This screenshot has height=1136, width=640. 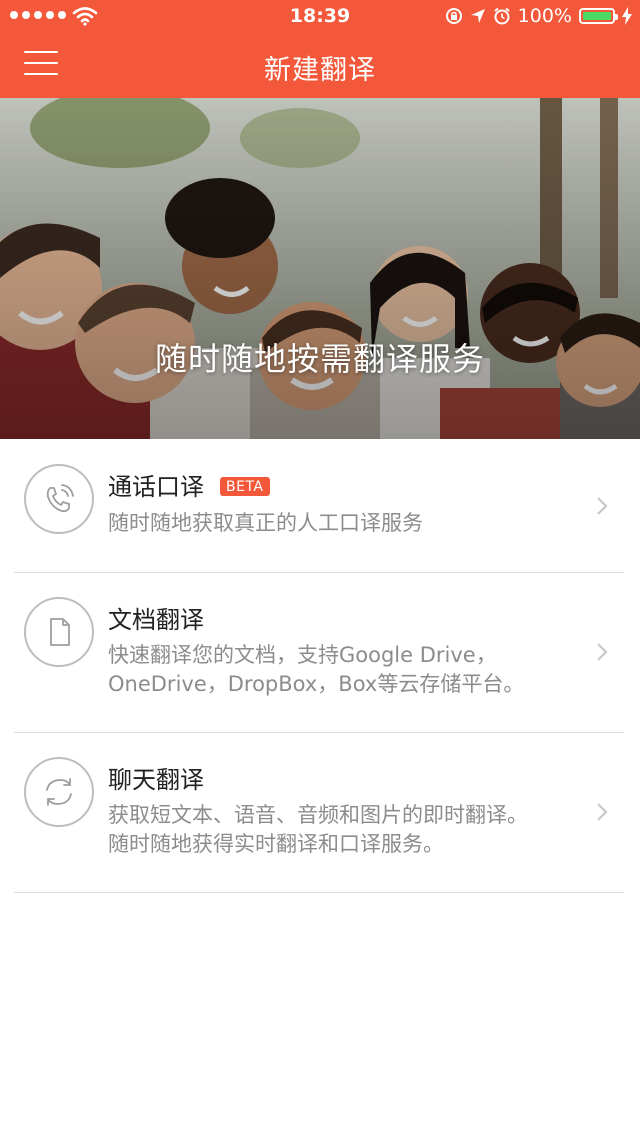 What do you see at coordinates (348, 830) in the screenshot?
I see `service-description: 获取短文本、语音、音频和图片的即时翻译。 随时随地获得实时翻译和口译服务。` at bounding box center [348, 830].